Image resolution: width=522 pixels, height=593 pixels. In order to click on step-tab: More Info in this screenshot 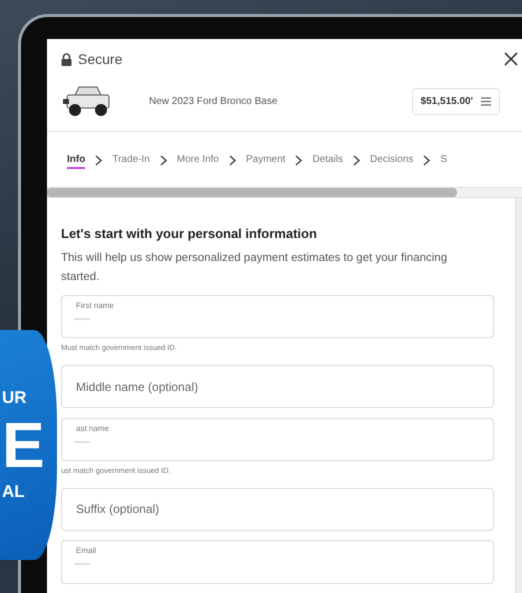, I will do `click(197, 160)`.